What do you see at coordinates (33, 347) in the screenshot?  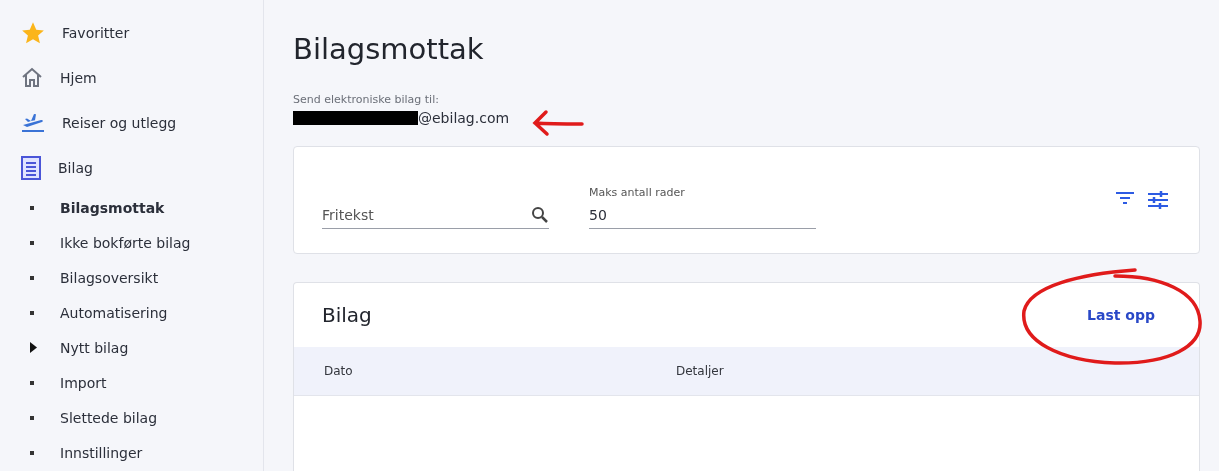 I see `caret-icon` at bounding box center [33, 347].